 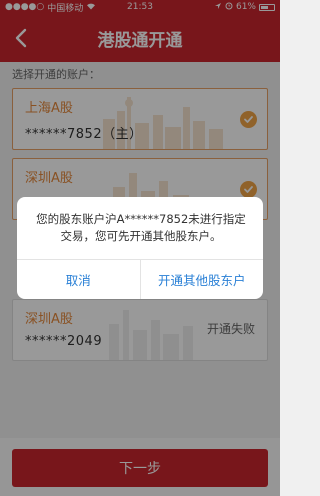 What do you see at coordinates (78, 279) in the screenshot?
I see `cancel-button: 取消` at bounding box center [78, 279].